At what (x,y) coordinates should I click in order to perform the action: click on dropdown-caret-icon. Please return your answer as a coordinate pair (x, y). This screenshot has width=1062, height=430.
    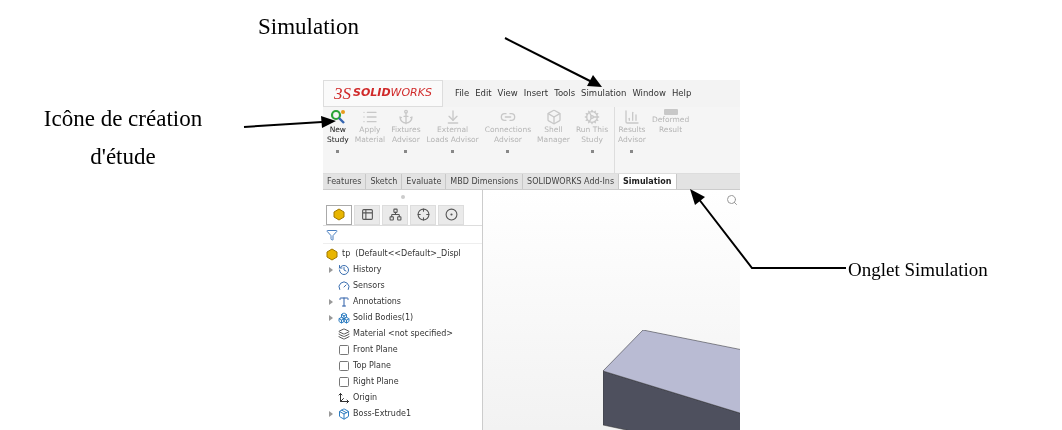
    Looking at the image, I should click on (338, 151).